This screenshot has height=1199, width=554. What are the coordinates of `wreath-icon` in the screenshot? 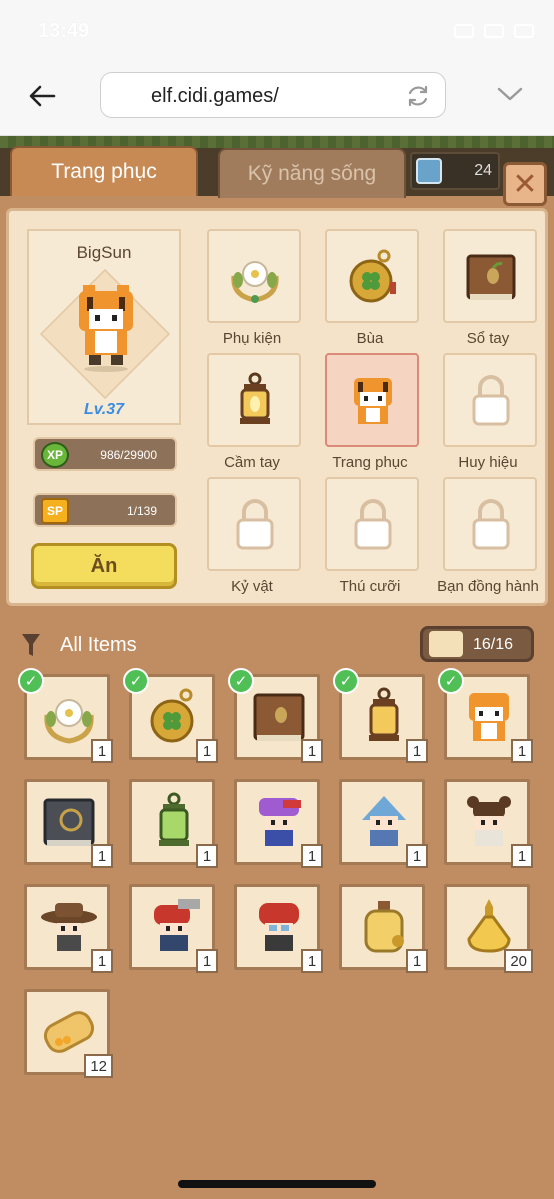 It's located at (255, 282).